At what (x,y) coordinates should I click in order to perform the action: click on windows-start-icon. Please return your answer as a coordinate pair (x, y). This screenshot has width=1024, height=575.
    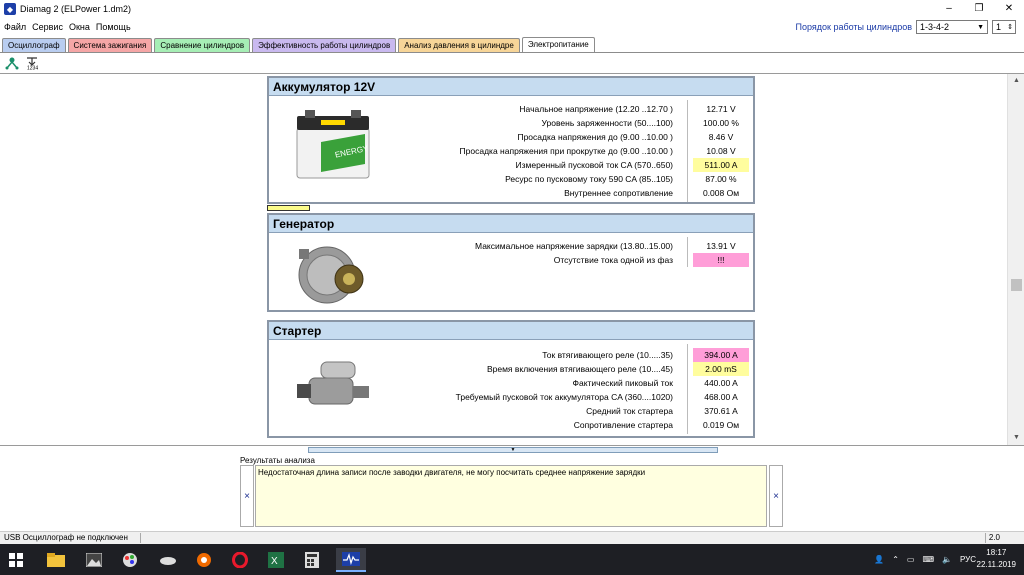
    Looking at the image, I should click on (16, 560).